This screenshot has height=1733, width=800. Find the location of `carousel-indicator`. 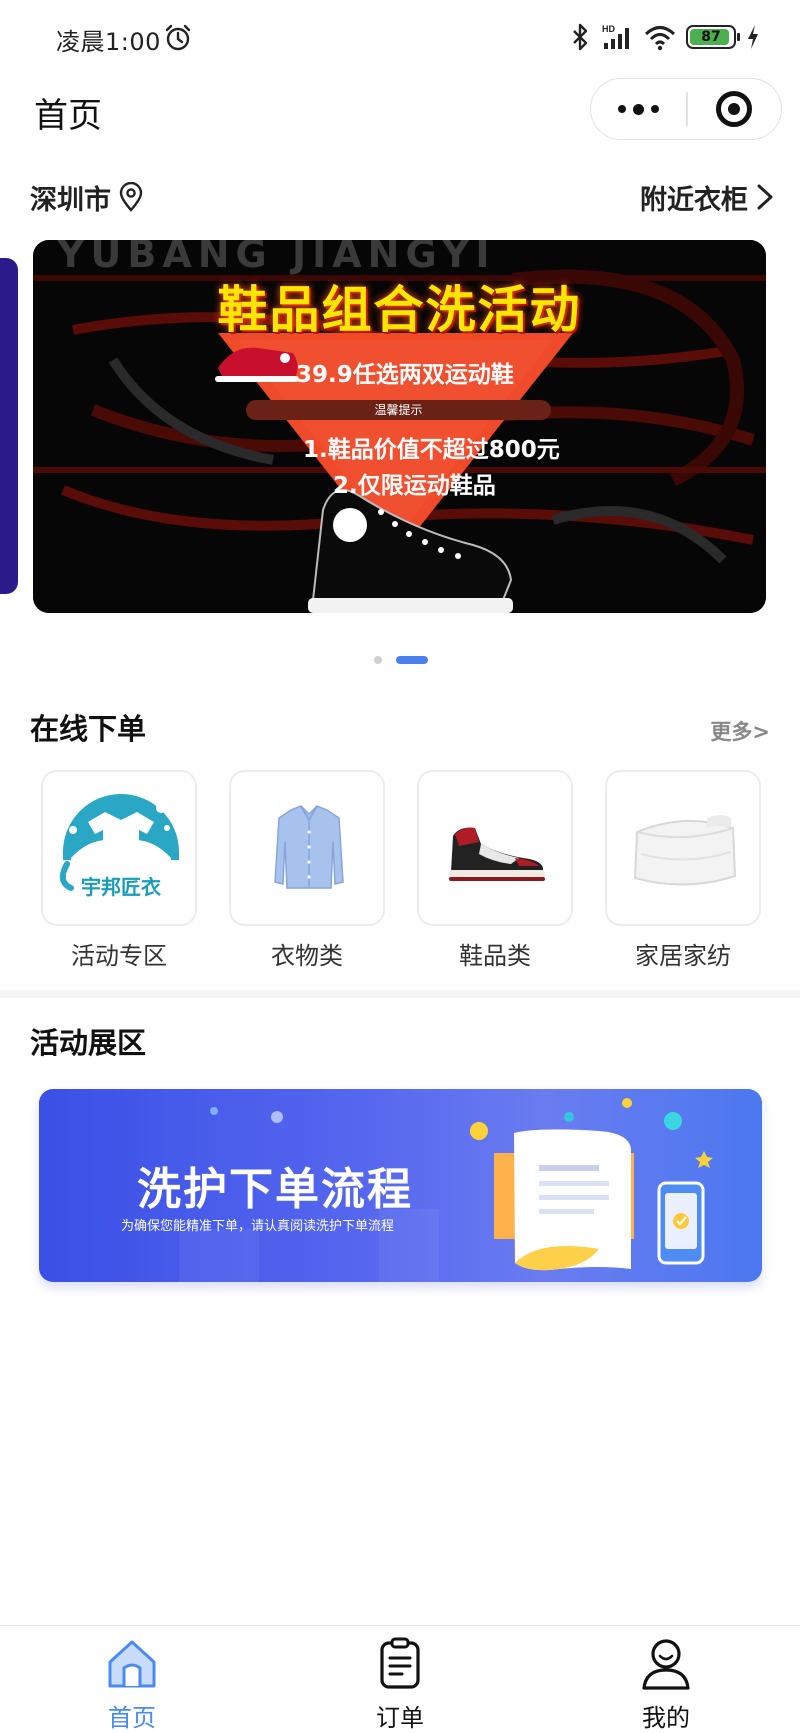

carousel-indicator is located at coordinates (400, 660).